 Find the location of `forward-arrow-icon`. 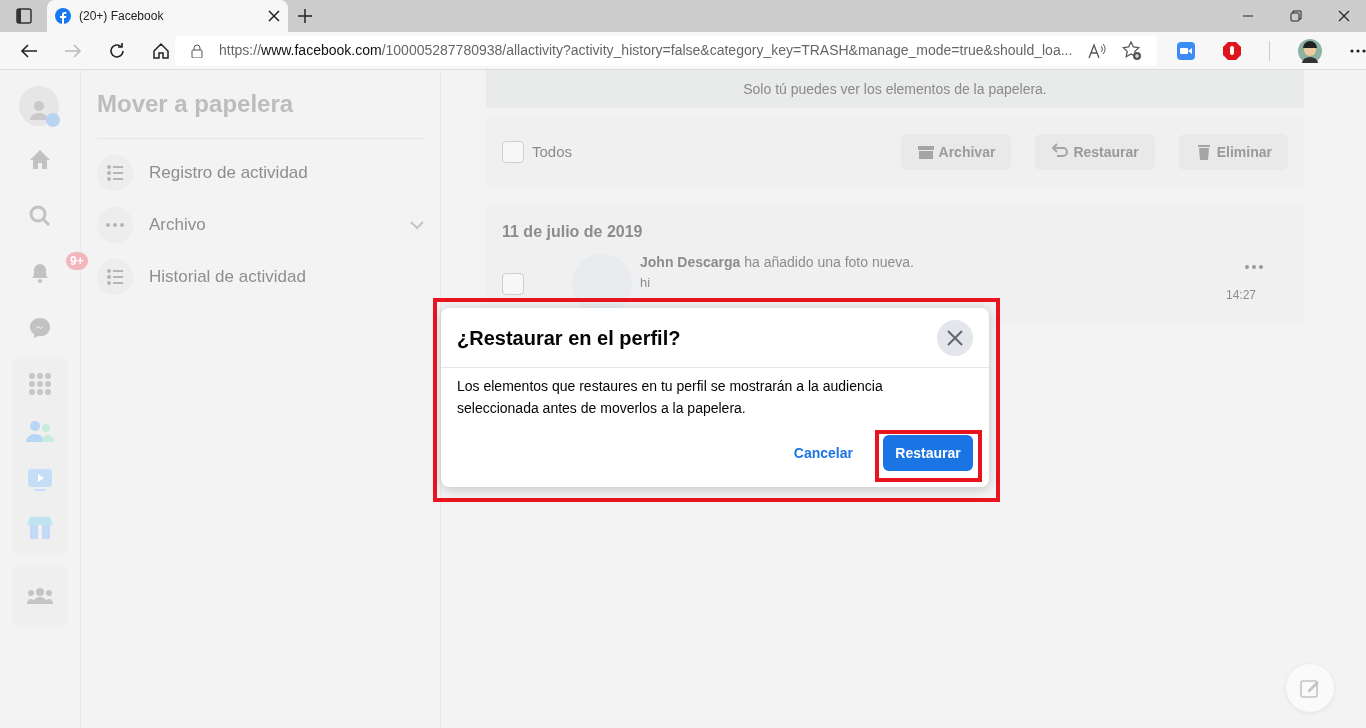

forward-arrow-icon is located at coordinates (73, 50).